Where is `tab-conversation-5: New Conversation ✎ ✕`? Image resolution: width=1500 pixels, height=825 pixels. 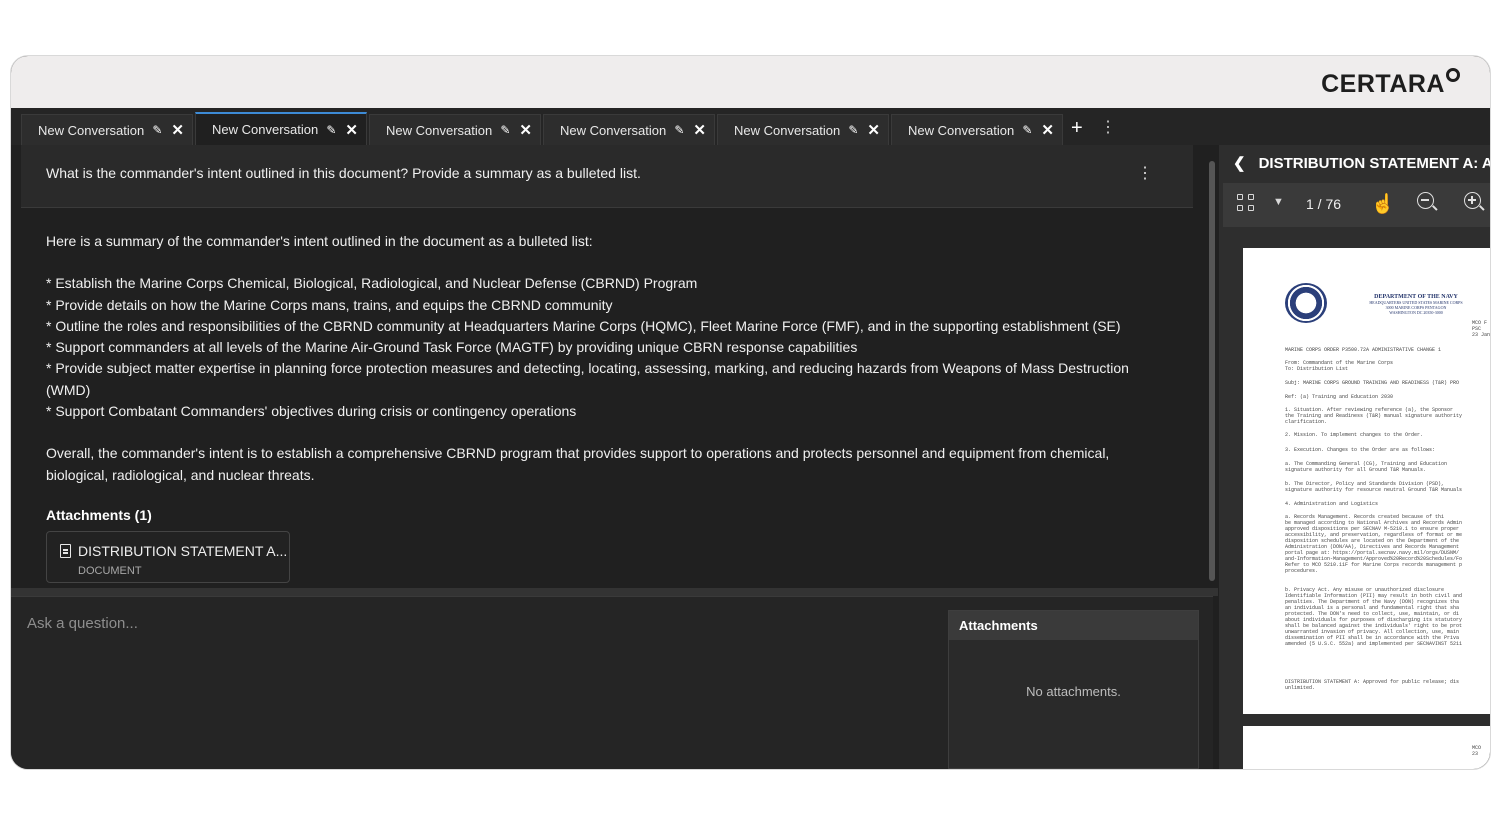
tab-conversation-5: New Conversation ✎ ✕ is located at coordinates (803, 129).